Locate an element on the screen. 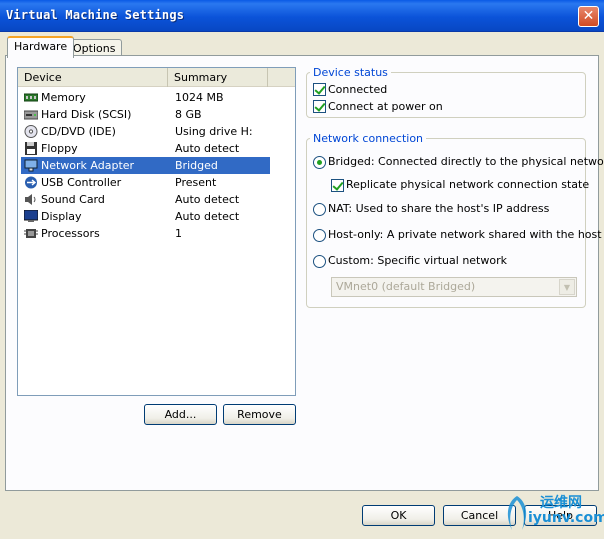 Image resolution: width=604 pixels, height=539 pixels. processor-icon is located at coordinates (31, 233).